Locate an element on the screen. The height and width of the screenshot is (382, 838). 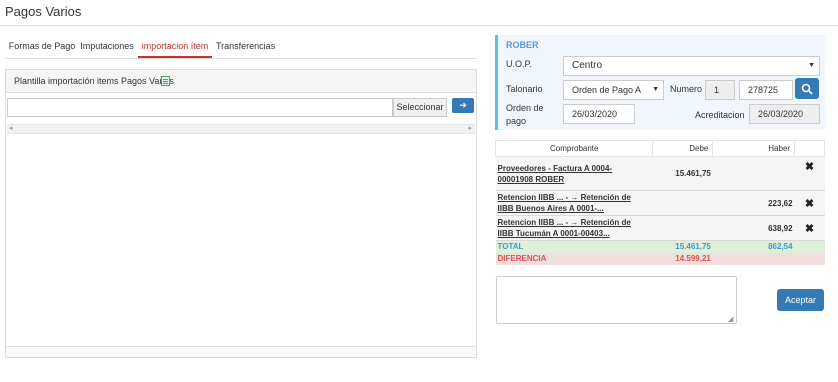
orden-de-pago-label: Orden de is located at coordinates (525, 108).